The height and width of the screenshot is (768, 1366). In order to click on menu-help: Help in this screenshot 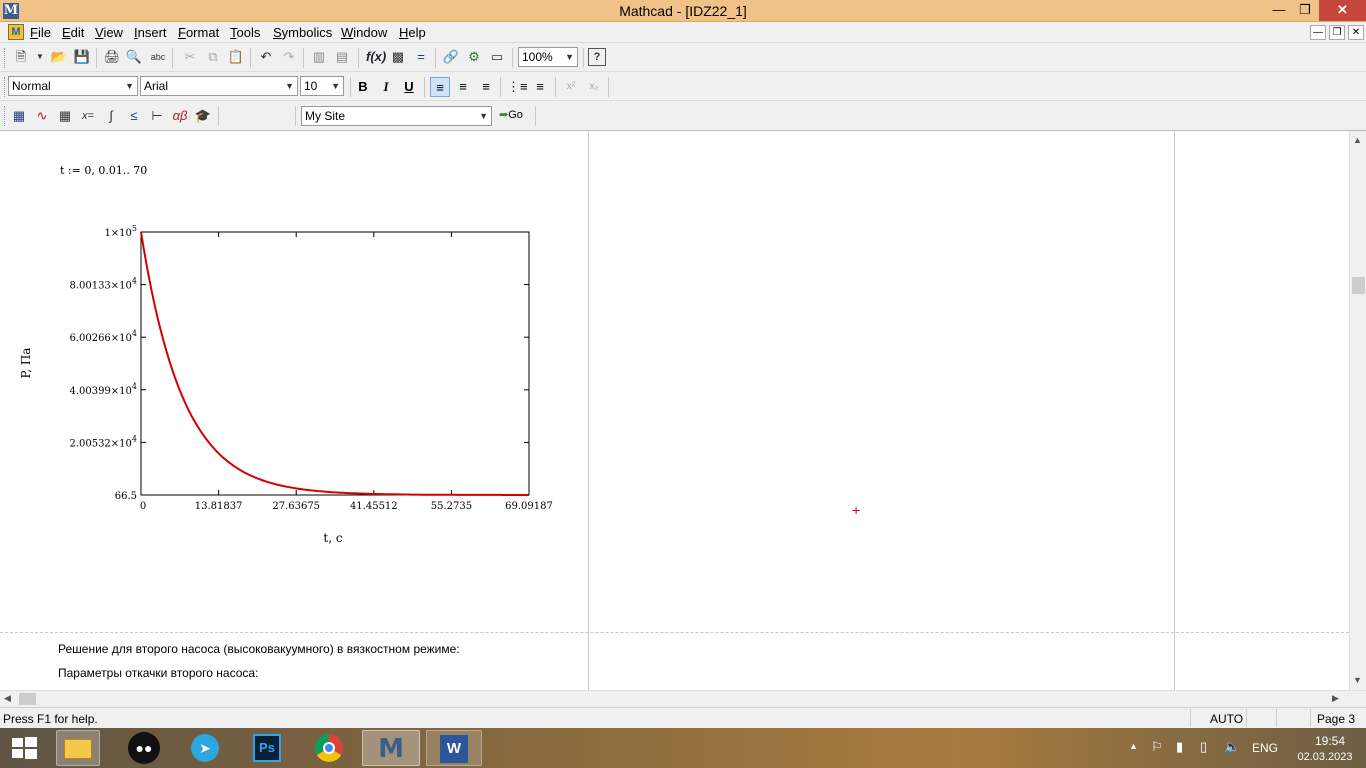, I will do `click(412, 32)`.